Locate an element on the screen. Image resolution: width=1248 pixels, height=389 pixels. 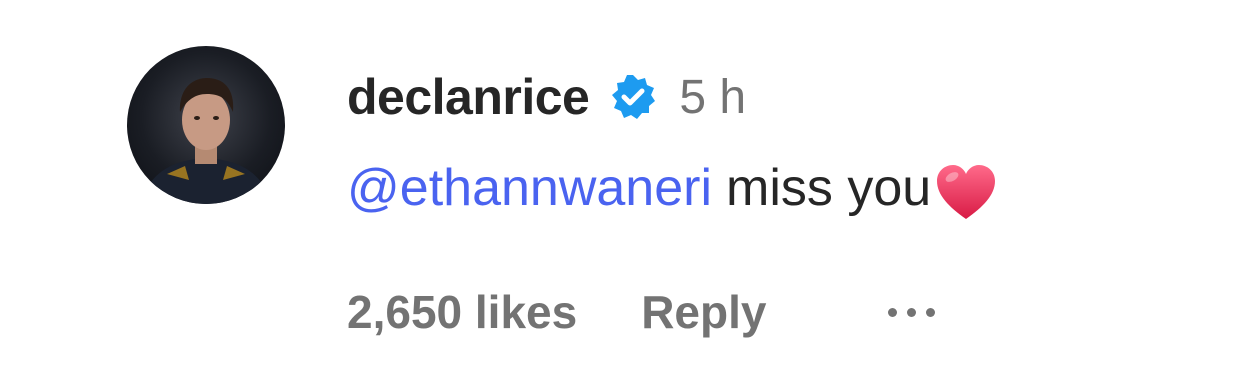
comment-text: miss you is located at coordinates (829, 188).